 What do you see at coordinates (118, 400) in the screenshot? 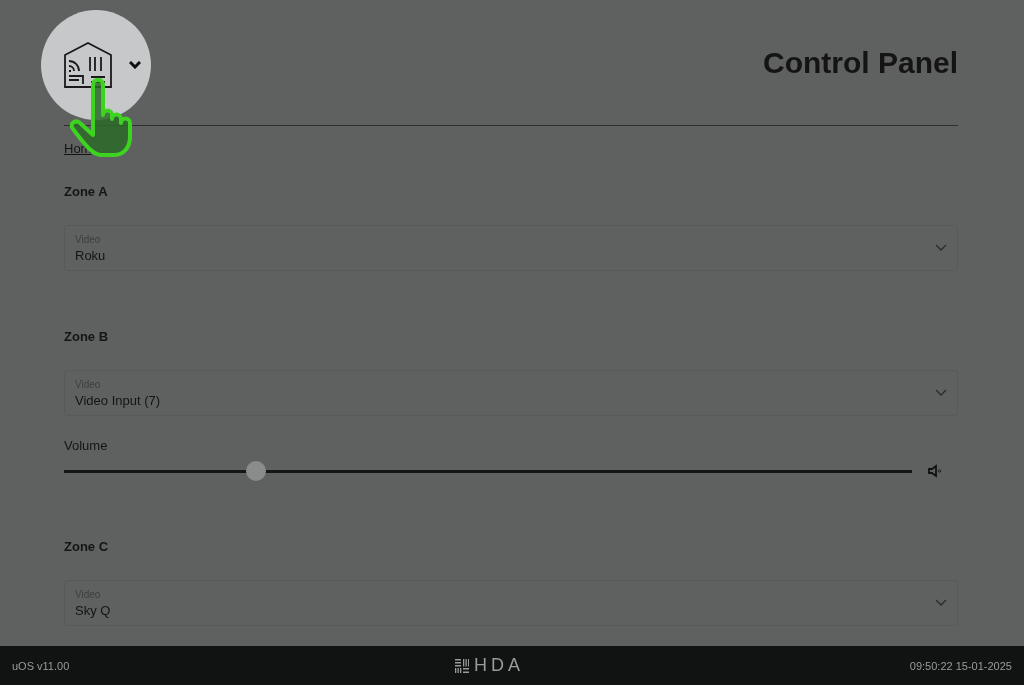
I see `select-value: Video Input (7)` at bounding box center [118, 400].